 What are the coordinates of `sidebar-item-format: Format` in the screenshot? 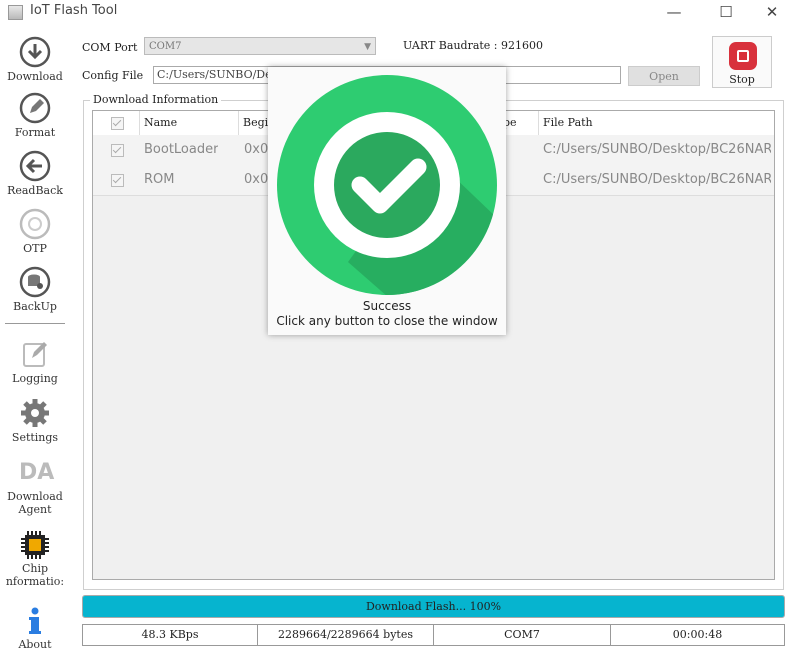 It's located at (35, 115).